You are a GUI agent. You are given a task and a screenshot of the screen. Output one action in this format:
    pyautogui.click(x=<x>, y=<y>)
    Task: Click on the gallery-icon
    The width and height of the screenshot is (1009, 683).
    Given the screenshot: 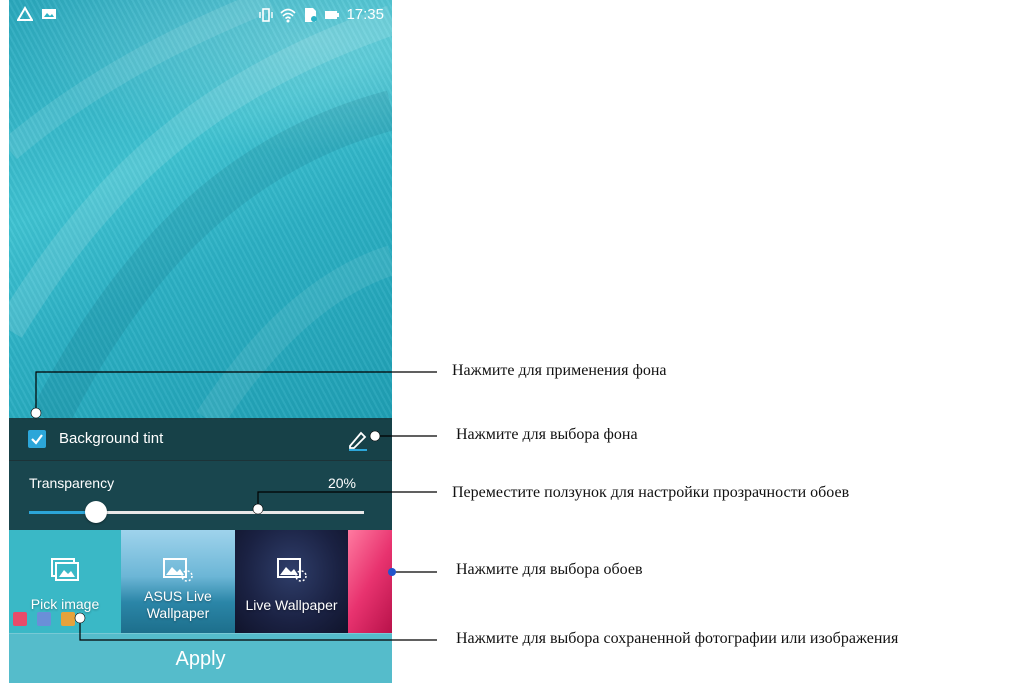 What is the action you would take?
    pyautogui.click(x=65, y=569)
    